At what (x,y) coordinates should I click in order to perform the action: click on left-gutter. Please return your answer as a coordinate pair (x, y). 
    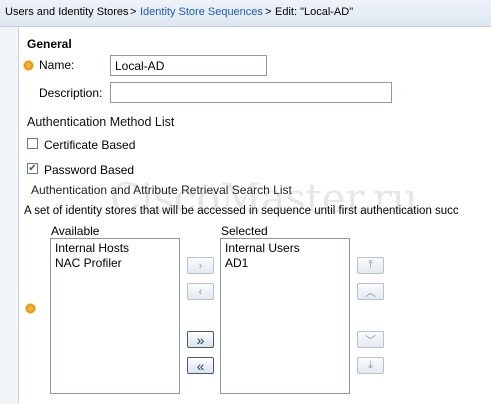
    Looking at the image, I should click on (9, 215).